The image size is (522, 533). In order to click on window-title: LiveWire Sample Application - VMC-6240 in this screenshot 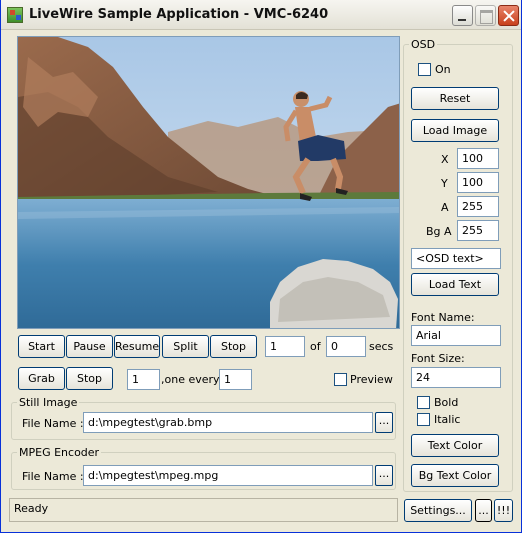, I will do `click(179, 14)`.